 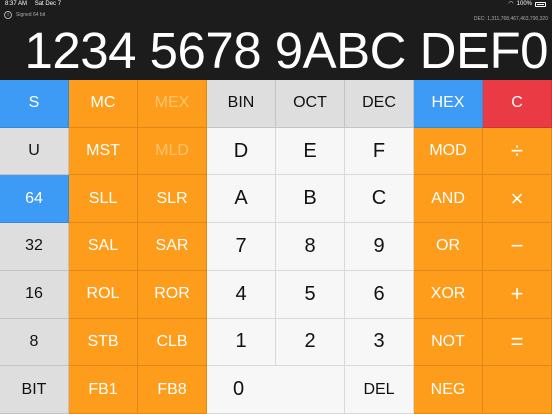 What do you see at coordinates (310, 342) in the screenshot?
I see `digit-2-key: 2` at bounding box center [310, 342].